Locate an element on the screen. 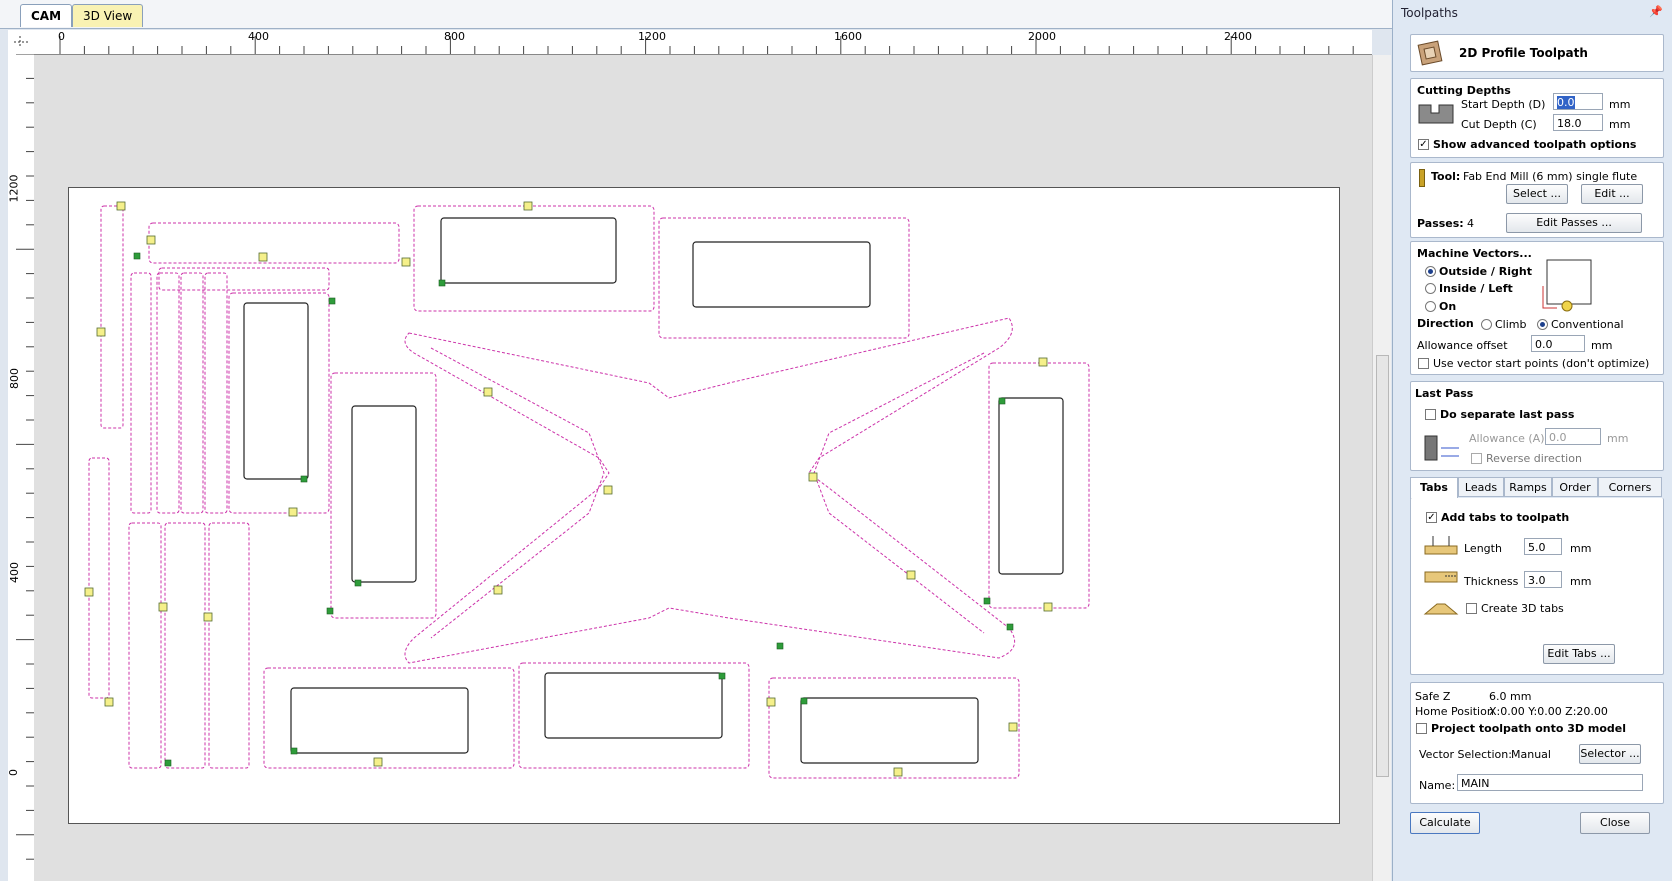 Image resolution: width=1672 pixels, height=881 pixels. climb-label: Climb is located at coordinates (1511, 324).